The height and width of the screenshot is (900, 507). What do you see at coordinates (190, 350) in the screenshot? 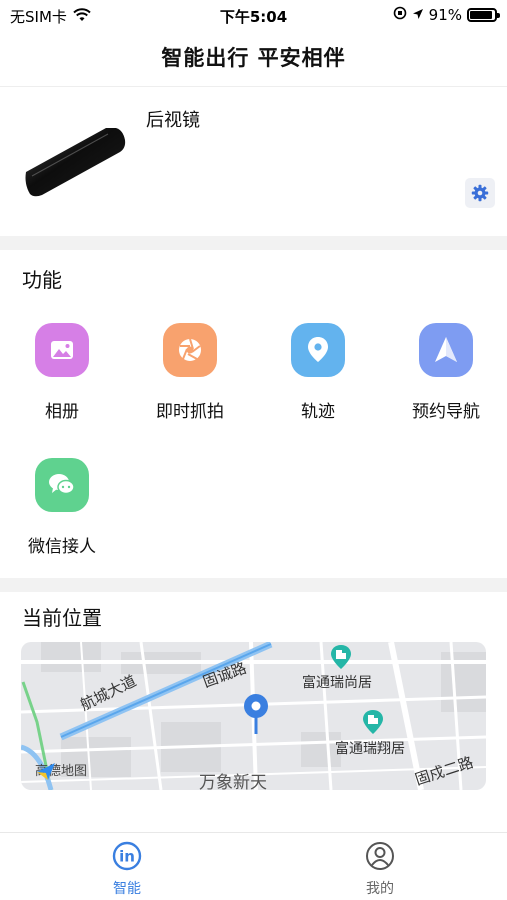
I see `camera-aperture-icon` at bounding box center [190, 350].